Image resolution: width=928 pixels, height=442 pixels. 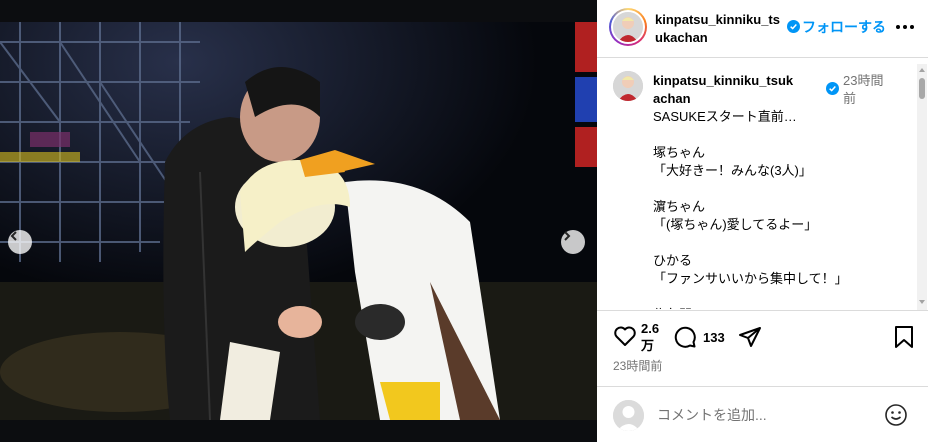 What do you see at coordinates (844, 27) in the screenshot?
I see `follow-button: フォローする` at bounding box center [844, 27].